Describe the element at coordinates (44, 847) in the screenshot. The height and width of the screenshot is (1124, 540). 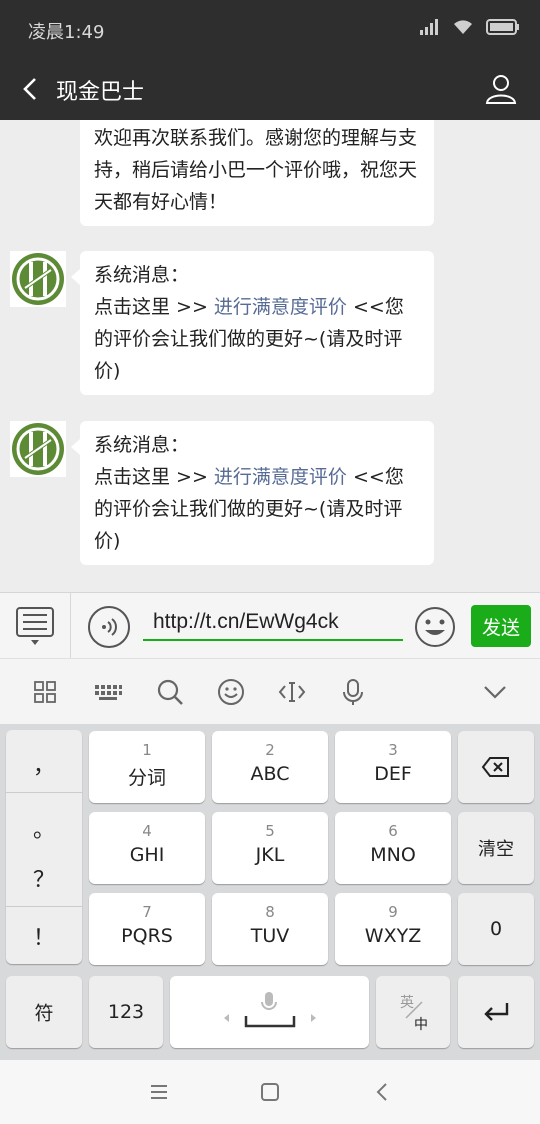
I see `punctuation-column: ， 。 ？ ！` at that location.